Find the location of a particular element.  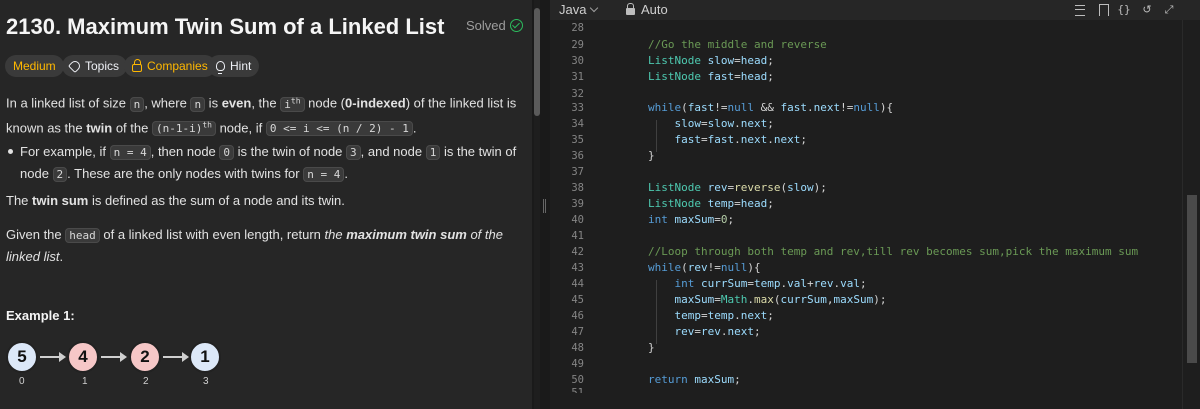

line-number: 30 is located at coordinates (577, 61).